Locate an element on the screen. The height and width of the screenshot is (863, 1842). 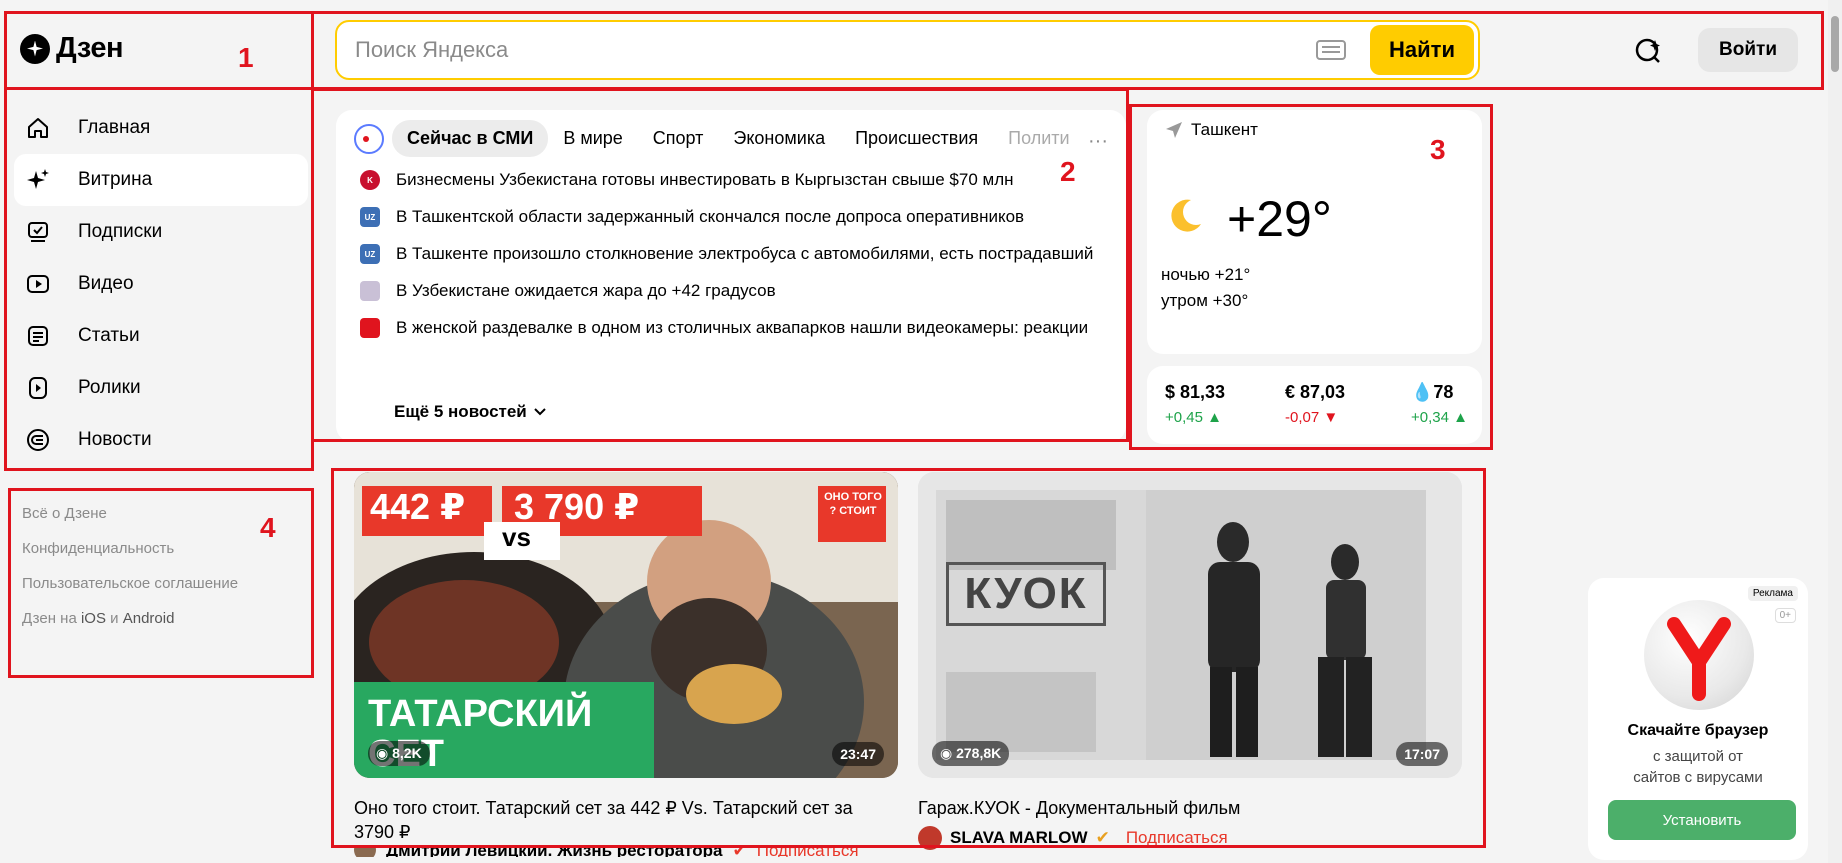
alice-assistant-icon is located at coordinates (1648, 50).